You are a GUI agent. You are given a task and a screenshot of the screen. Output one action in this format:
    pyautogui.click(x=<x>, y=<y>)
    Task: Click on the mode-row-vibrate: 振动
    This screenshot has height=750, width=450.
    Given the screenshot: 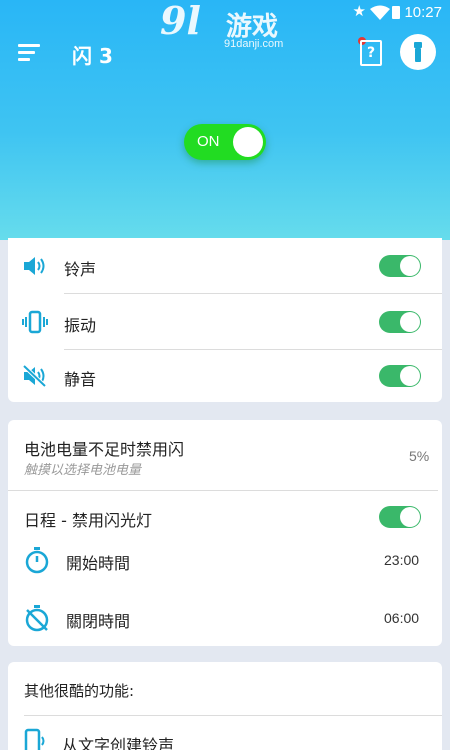 What is the action you would take?
    pyautogui.click(x=225, y=322)
    